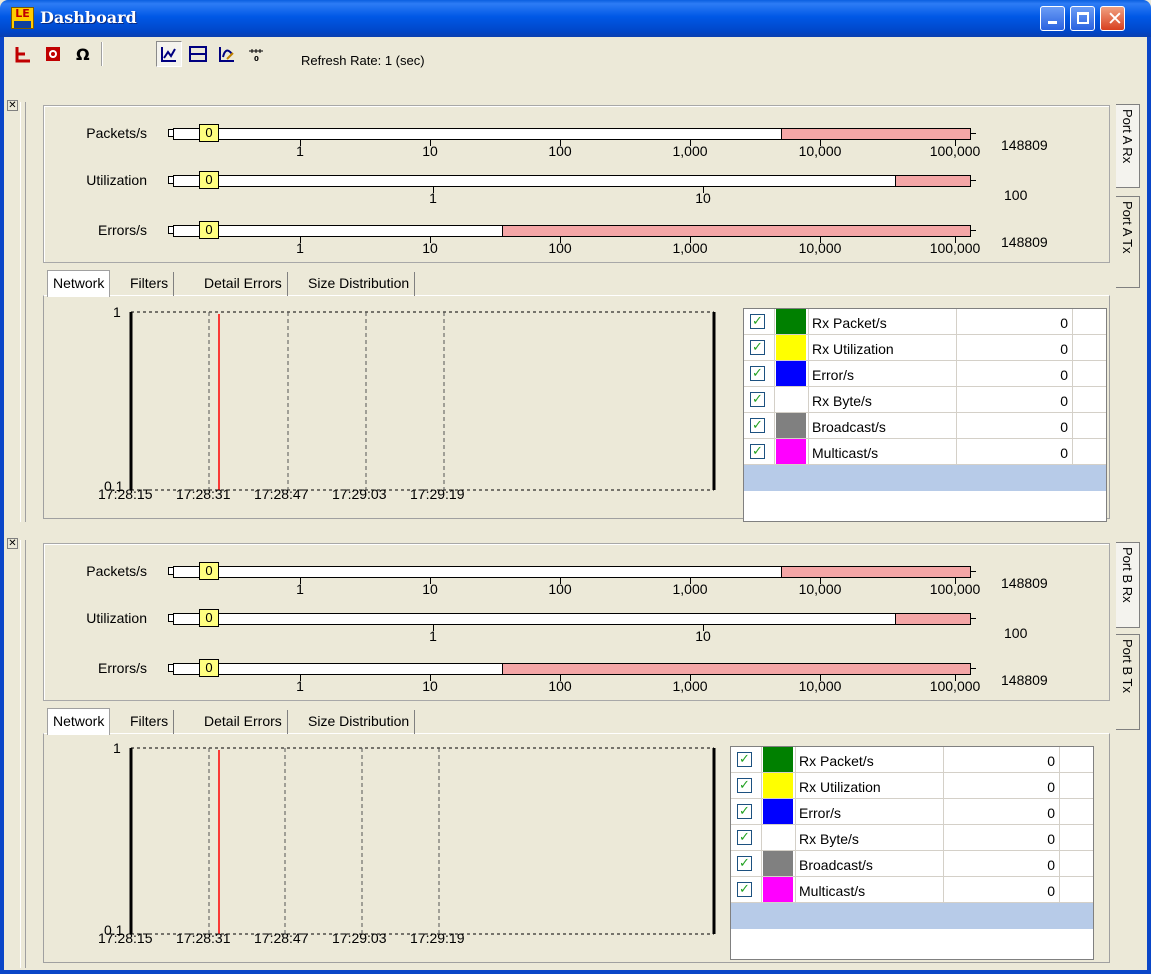  I want to click on meter-threshold-bar, so click(736, 669).